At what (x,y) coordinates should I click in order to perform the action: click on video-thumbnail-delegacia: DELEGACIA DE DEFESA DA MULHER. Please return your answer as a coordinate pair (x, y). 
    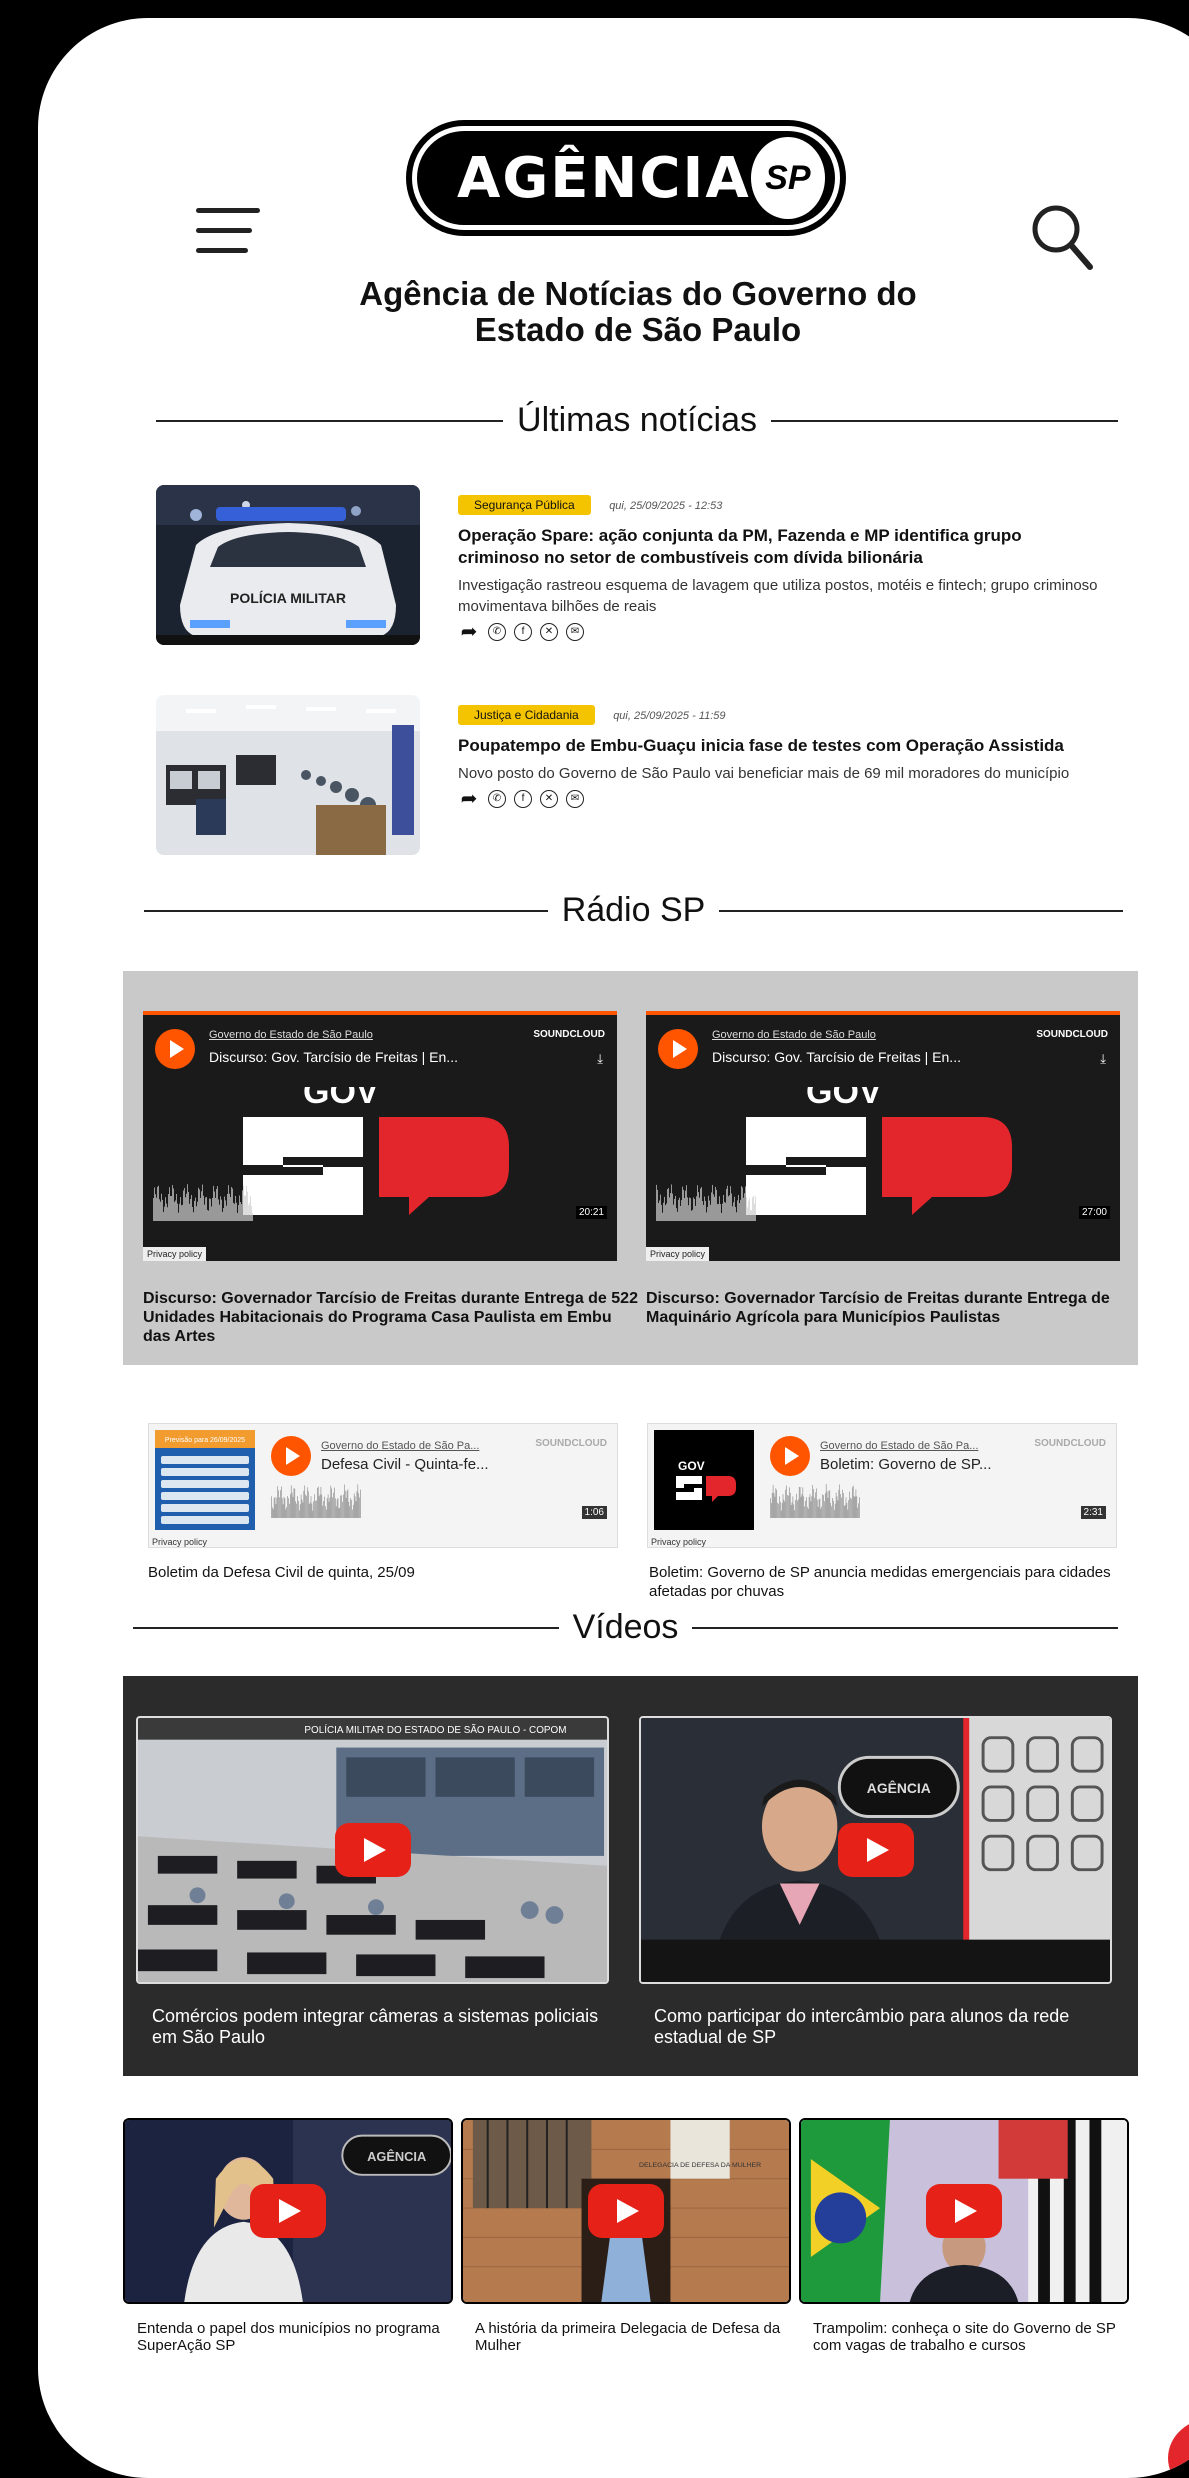
    Looking at the image, I should click on (626, 2211).